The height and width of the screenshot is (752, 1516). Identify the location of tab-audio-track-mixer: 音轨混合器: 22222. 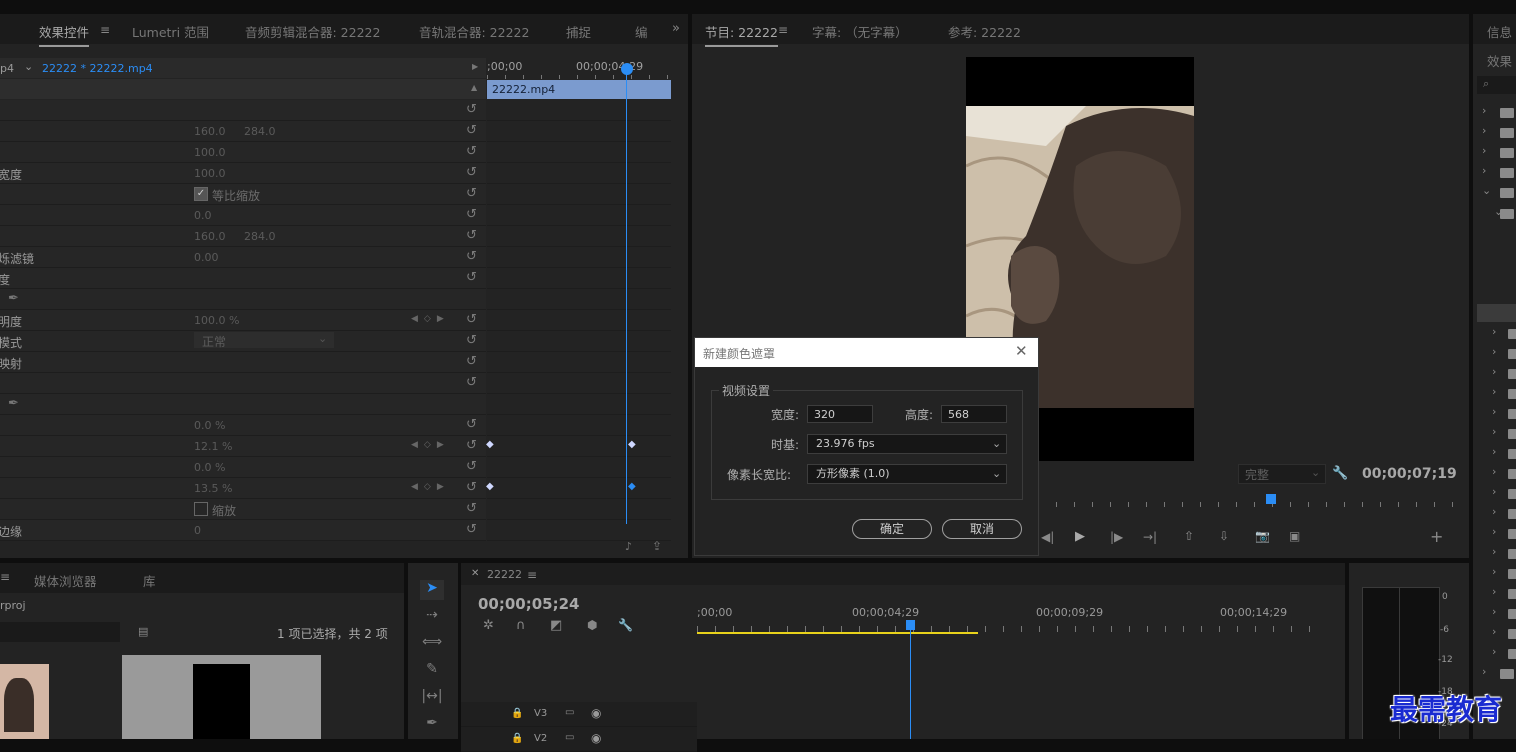
(474, 31).